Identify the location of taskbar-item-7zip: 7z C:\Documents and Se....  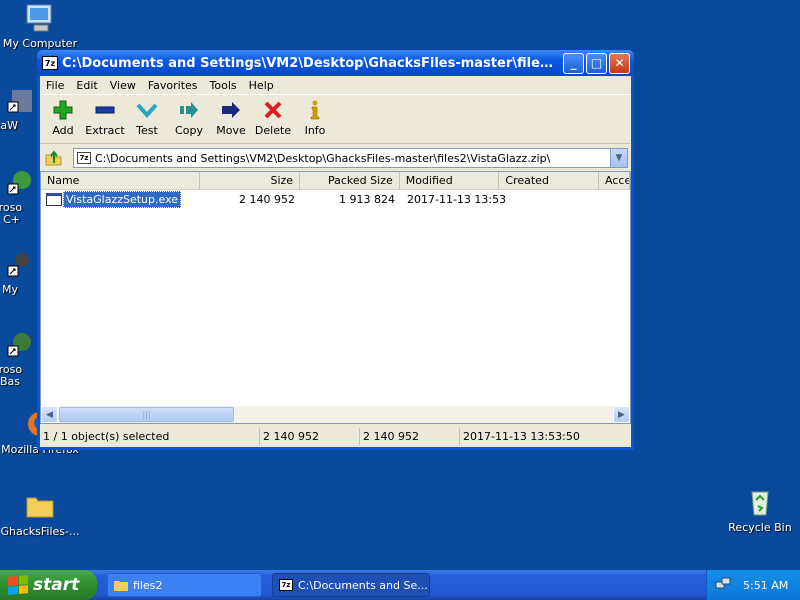
(351, 585).